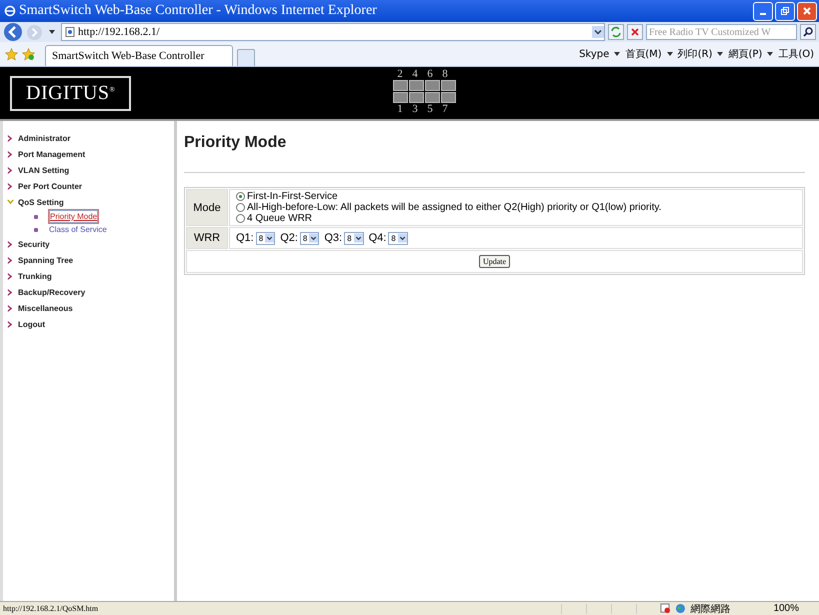 The width and height of the screenshot is (819, 615). I want to click on port-number: 7, so click(445, 109).